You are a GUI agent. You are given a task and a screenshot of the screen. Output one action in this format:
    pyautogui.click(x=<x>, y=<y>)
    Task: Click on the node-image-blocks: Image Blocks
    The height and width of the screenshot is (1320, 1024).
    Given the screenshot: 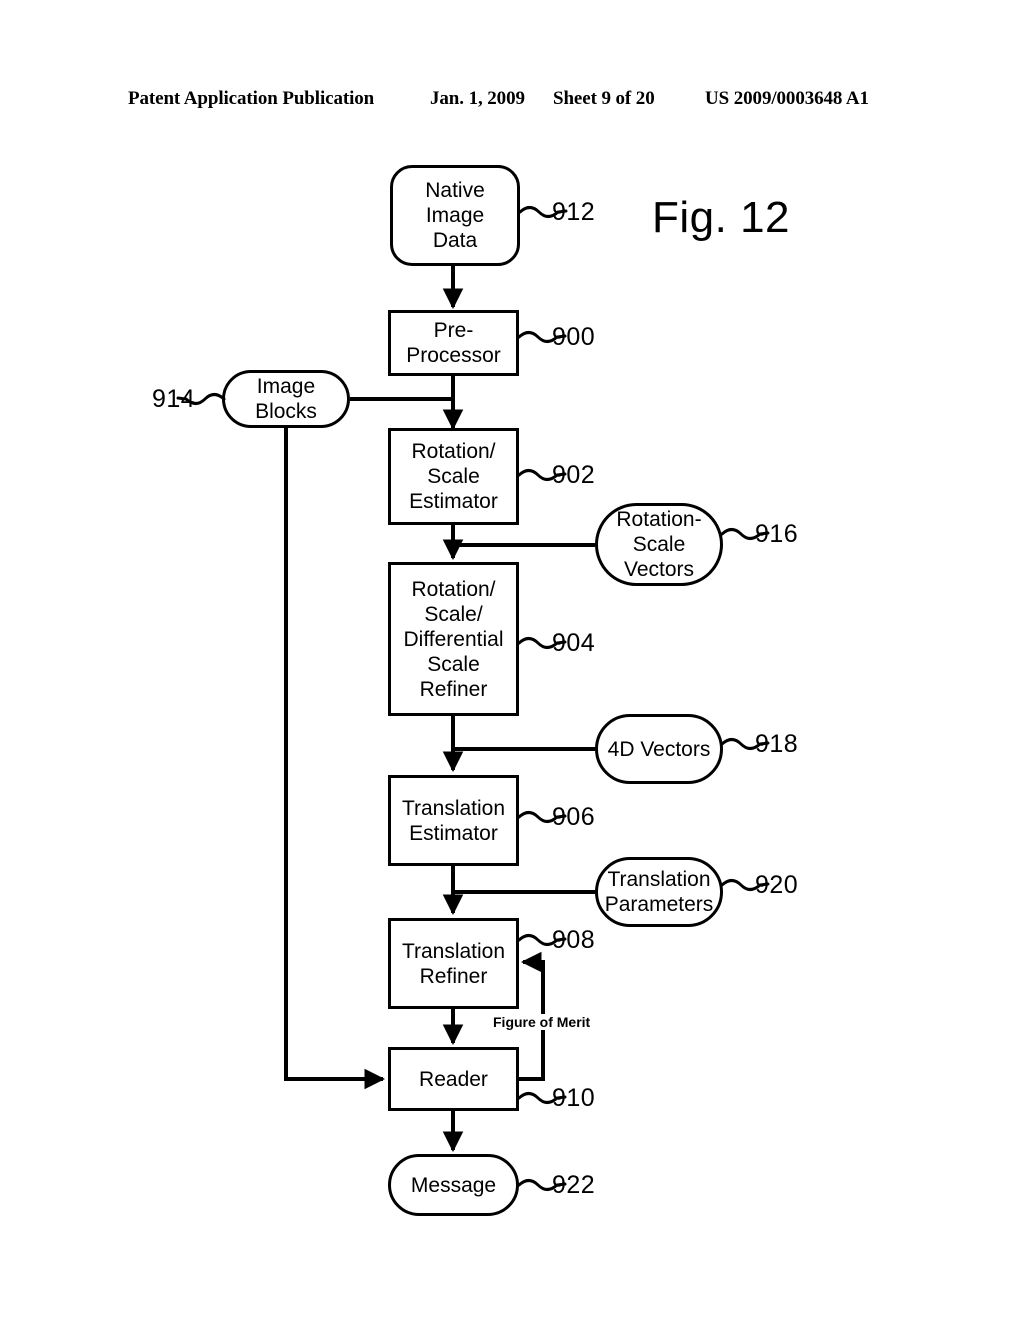 What is the action you would take?
    pyautogui.click(x=286, y=399)
    